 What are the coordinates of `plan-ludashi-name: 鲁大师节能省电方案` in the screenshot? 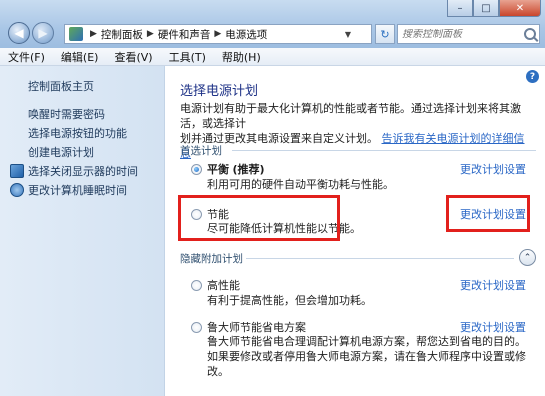 It's located at (256, 327).